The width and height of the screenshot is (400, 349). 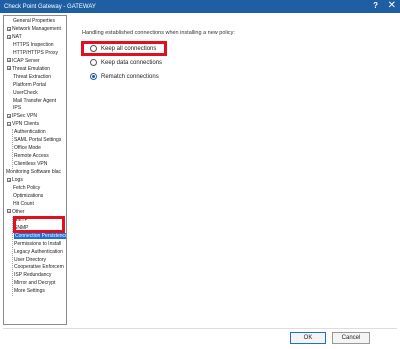 What do you see at coordinates (32, 76) in the screenshot?
I see `nav-item-label: Threat Extraction` at bounding box center [32, 76].